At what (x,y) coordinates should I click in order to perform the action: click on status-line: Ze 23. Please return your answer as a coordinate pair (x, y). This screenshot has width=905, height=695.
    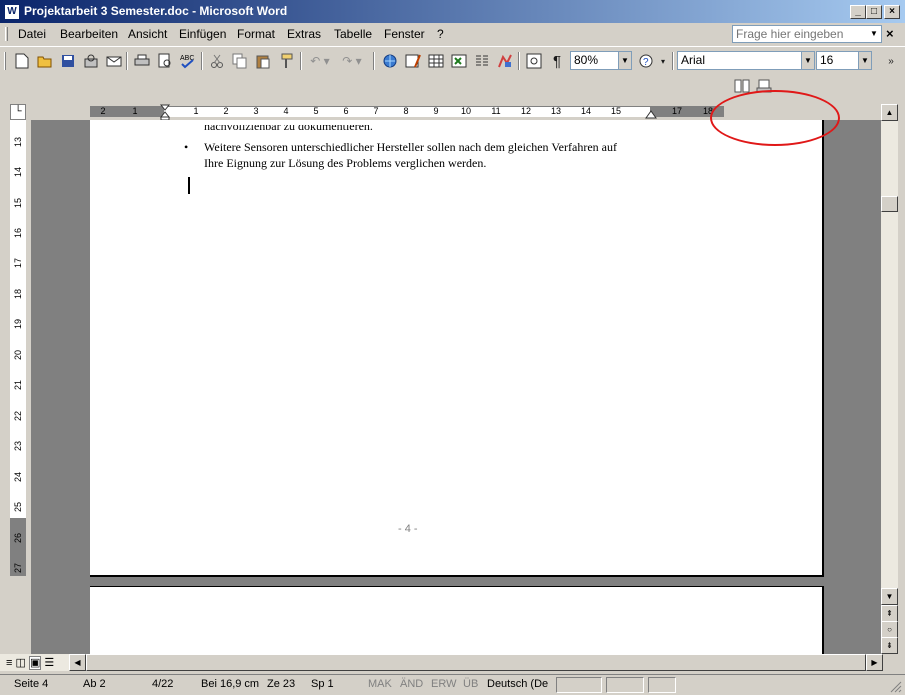
    Looking at the image, I should click on (281, 684).